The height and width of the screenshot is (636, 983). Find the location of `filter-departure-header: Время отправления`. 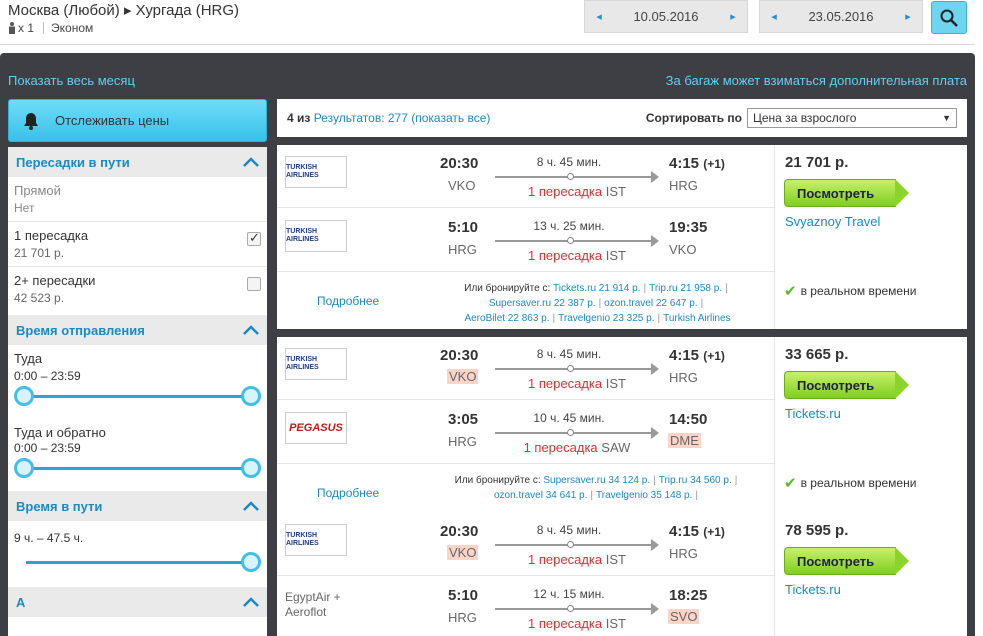

filter-departure-header: Время отправления is located at coordinates (137, 330).